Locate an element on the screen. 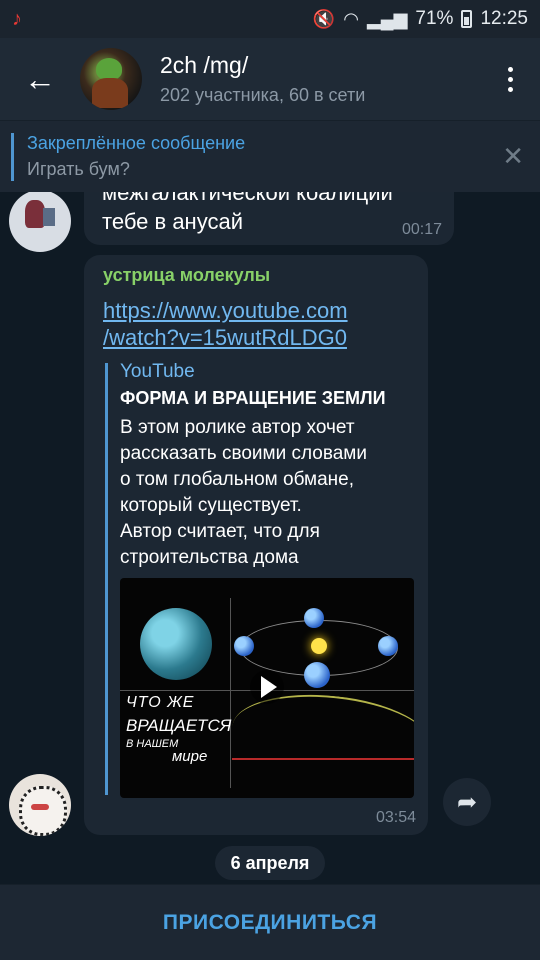  link-line: /watch?v=15wutRdLDG0 is located at coordinates (225, 337).